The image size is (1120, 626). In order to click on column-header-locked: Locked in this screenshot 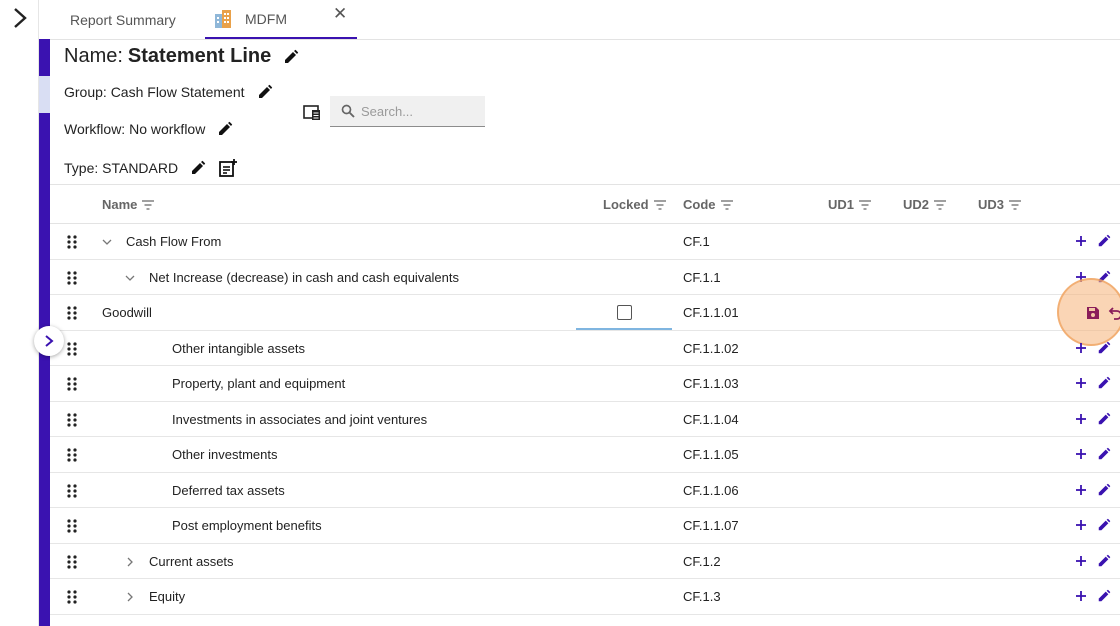, I will do `click(634, 204)`.